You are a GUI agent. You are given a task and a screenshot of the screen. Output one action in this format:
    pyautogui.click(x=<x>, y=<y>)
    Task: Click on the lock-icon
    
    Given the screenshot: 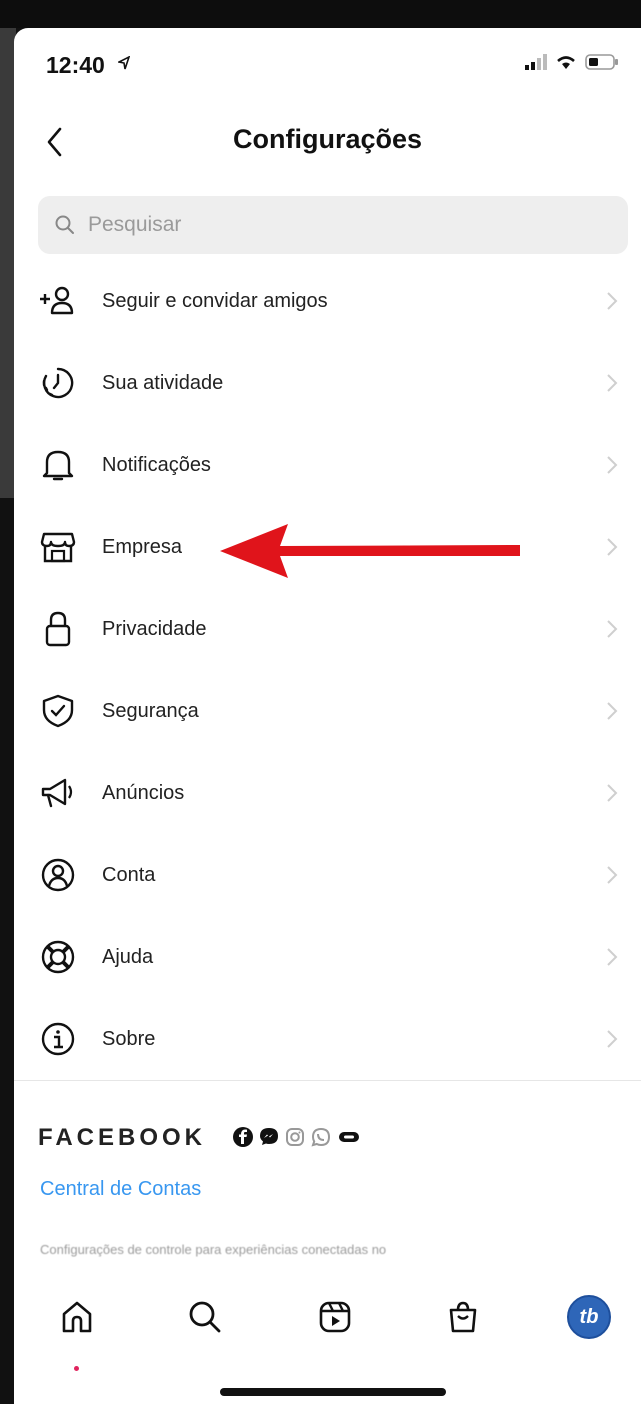 What is the action you would take?
    pyautogui.click(x=58, y=629)
    